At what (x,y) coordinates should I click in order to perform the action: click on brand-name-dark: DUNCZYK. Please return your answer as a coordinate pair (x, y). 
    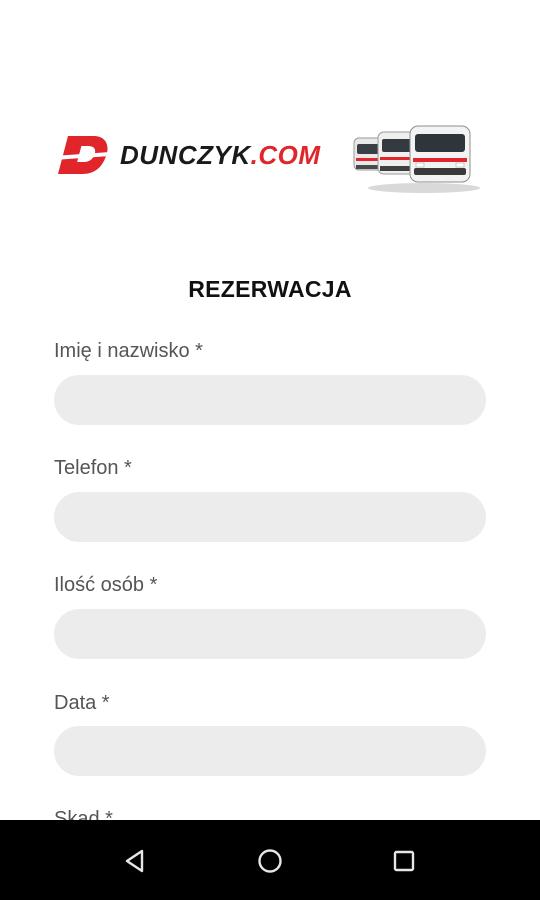
    Looking at the image, I should click on (185, 154).